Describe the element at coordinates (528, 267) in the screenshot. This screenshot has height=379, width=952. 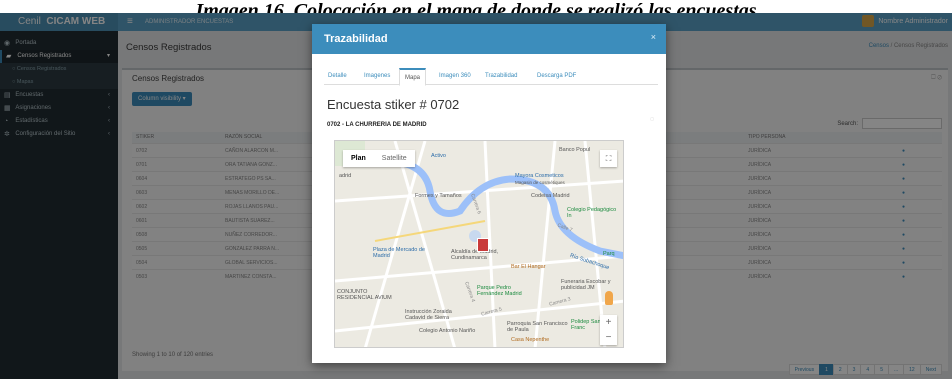
I see `map-label: Bar El Hangar` at that location.